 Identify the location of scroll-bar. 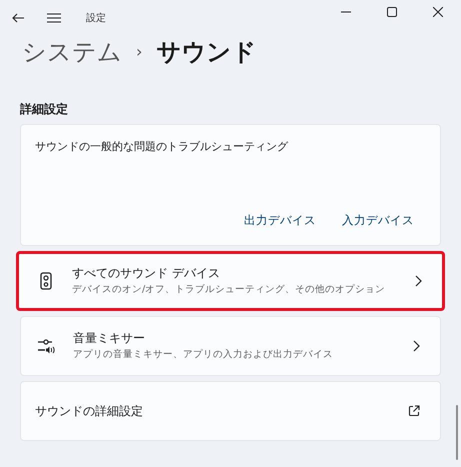
(457, 432).